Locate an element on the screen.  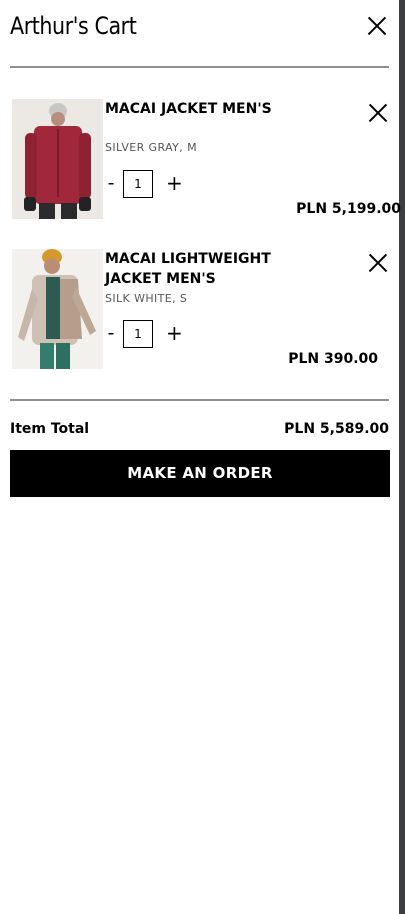
product-name: MACAI LIGHTWEIGHT JACKET MEN'S is located at coordinates (200, 269).